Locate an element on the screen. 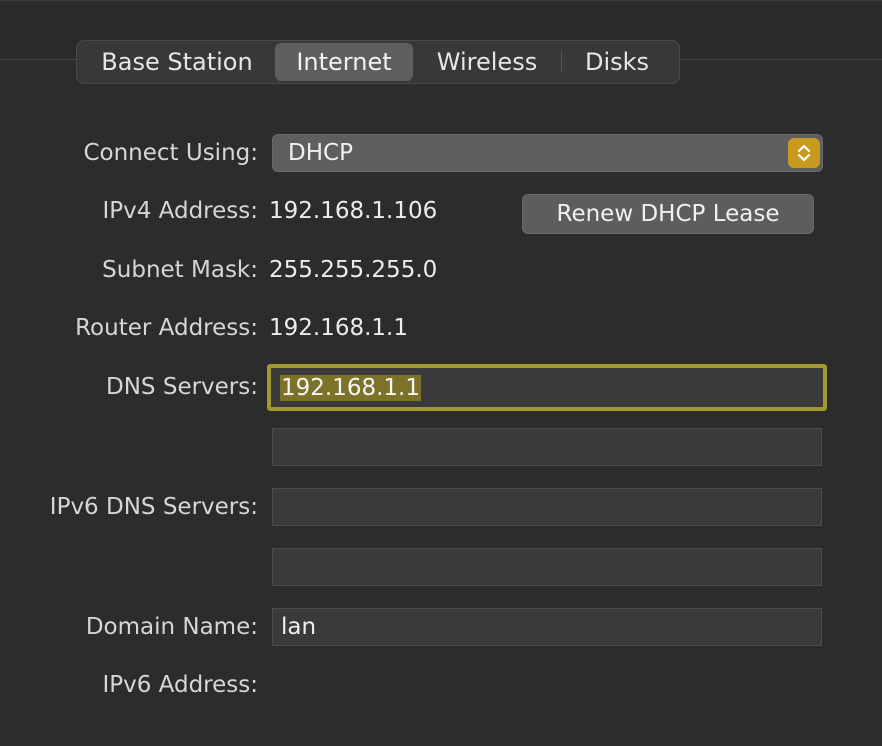  tab-internet: Internet is located at coordinates (344, 62).